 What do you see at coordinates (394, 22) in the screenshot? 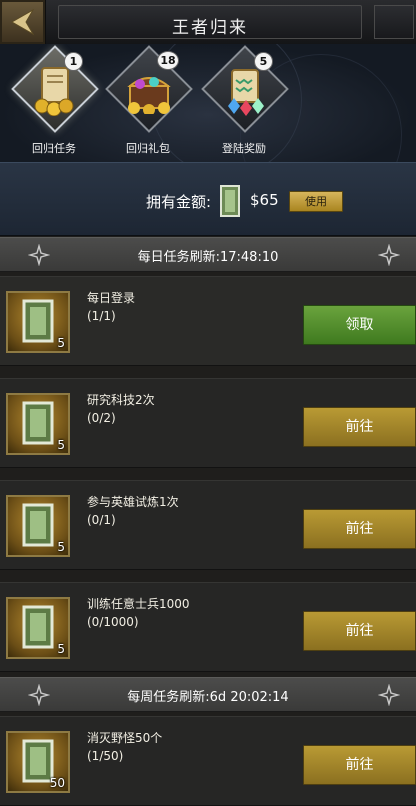
I see `header-right-frame` at bounding box center [394, 22].